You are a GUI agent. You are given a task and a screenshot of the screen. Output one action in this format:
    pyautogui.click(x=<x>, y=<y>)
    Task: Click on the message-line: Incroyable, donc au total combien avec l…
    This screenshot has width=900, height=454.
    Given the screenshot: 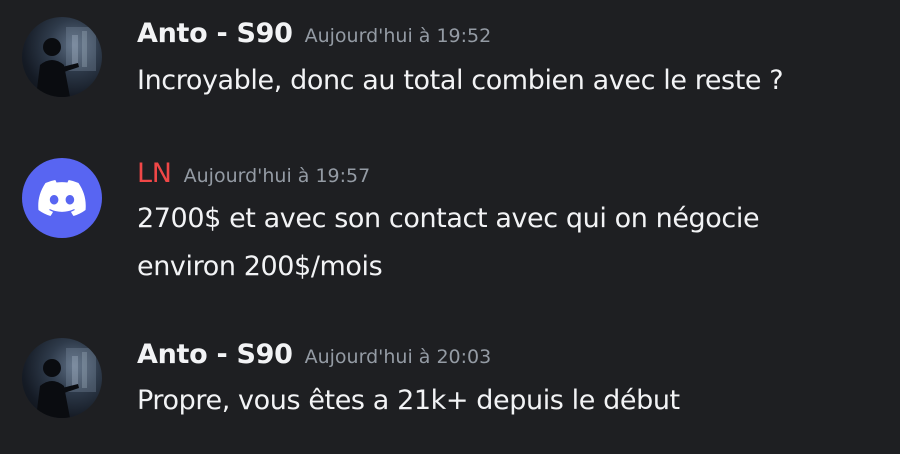 What is the action you would take?
    pyautogui.click(x=460, y=80)
    